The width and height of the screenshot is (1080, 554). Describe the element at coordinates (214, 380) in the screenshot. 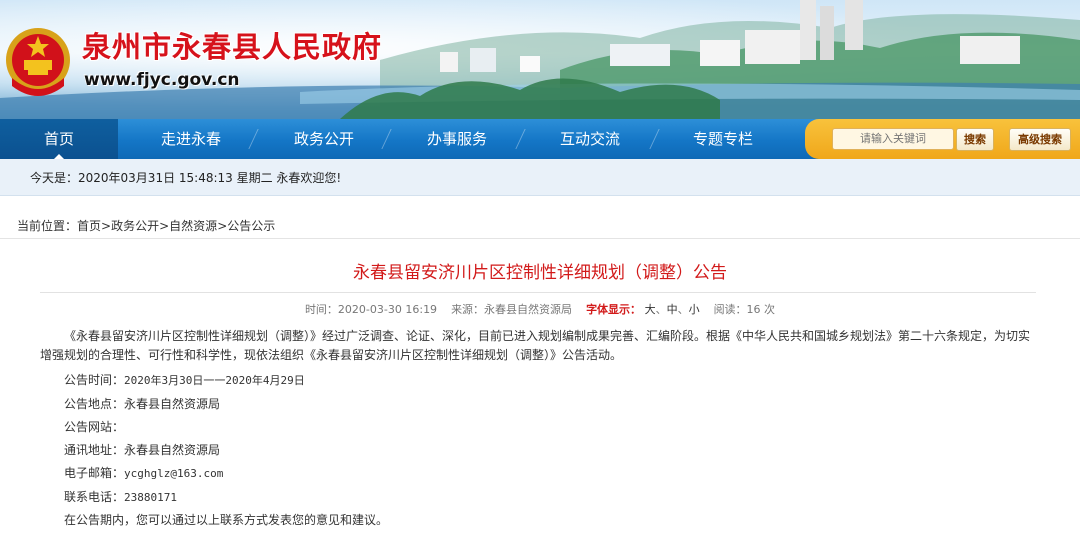

I see `announce-time-value: 2020年3月30日一一2020年4月29日` at that location.